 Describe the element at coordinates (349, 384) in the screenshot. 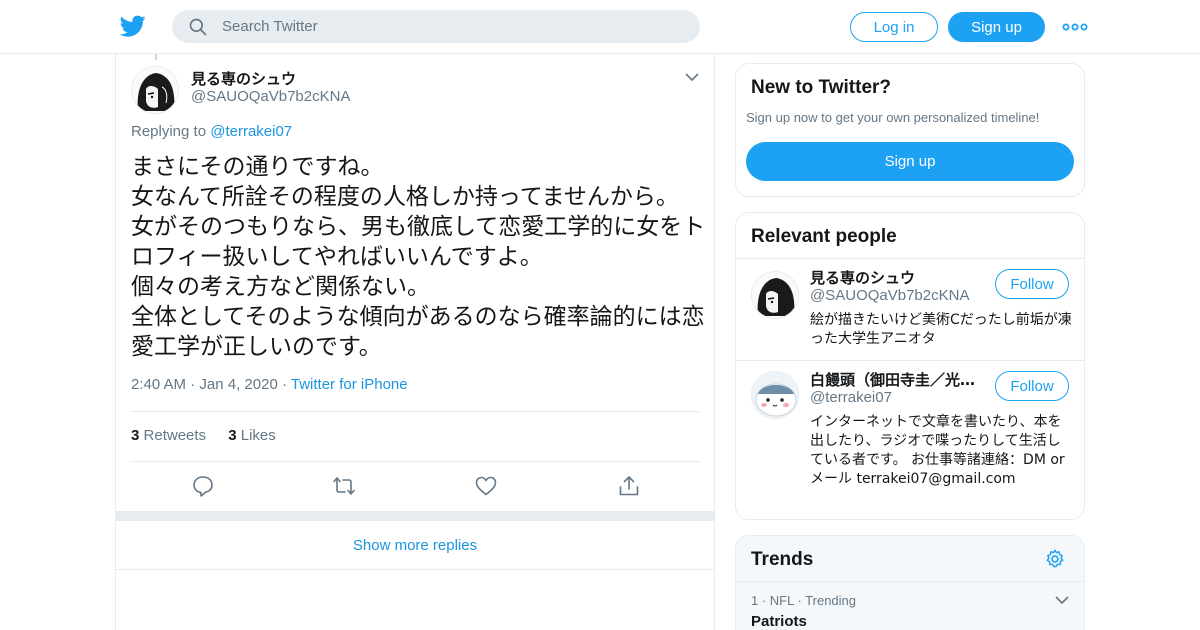

I see `tweet-source-link: Twitter for iPhone` at that location.